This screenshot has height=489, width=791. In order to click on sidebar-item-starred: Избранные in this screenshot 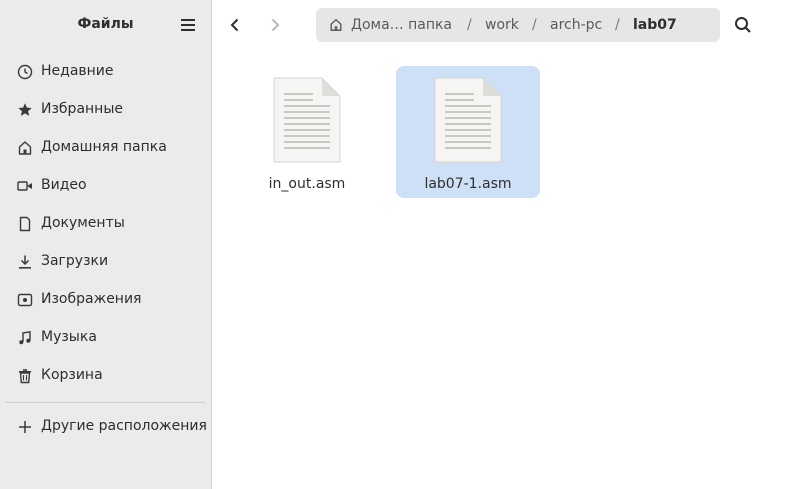, I will do `click(105, 110)`.